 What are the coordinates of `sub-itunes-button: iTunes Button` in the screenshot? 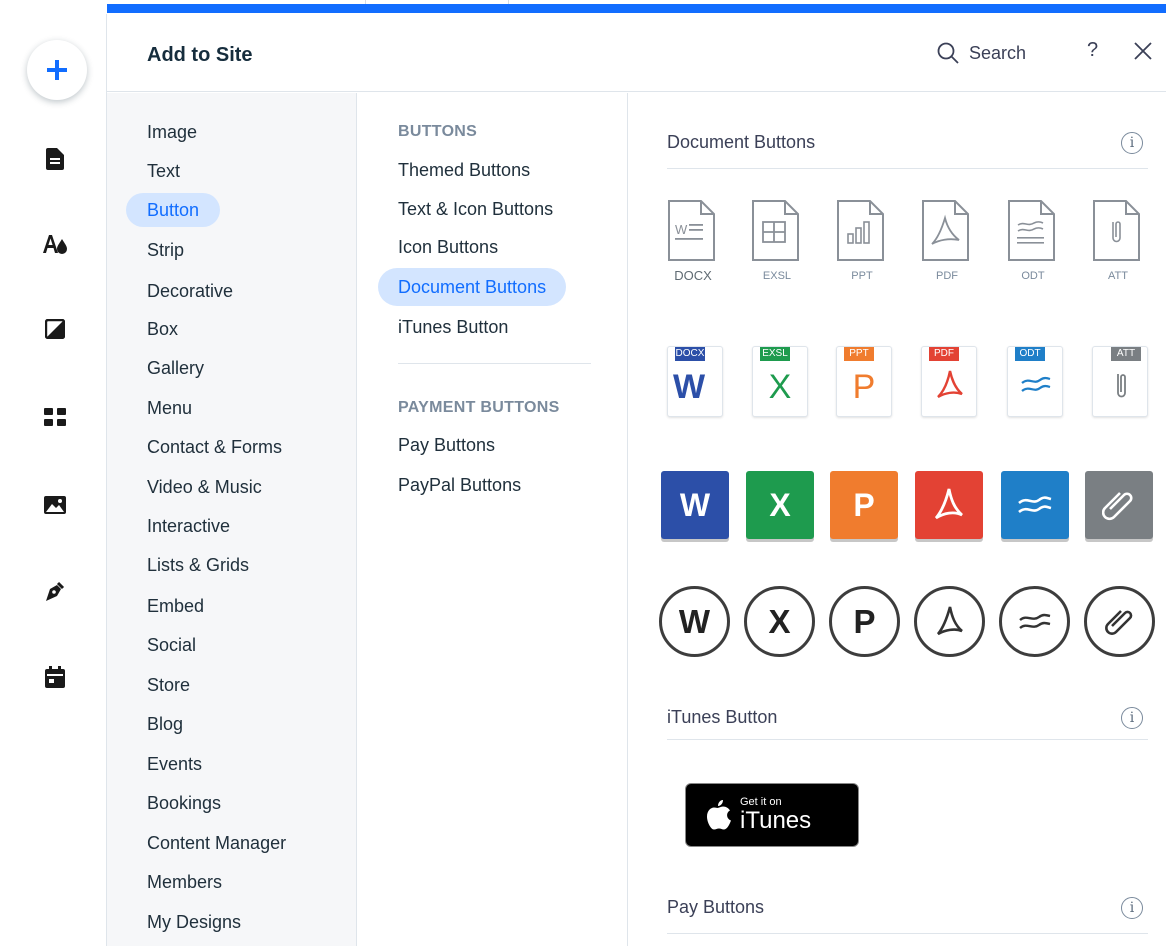 It's located at (453, 327).